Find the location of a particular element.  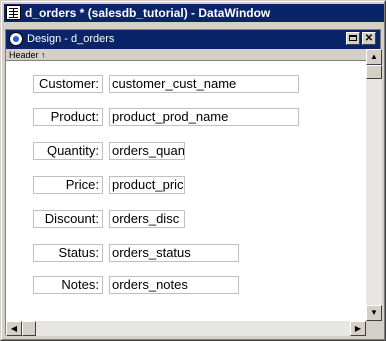

design-globe-icon is located at coordinates (16, 39).